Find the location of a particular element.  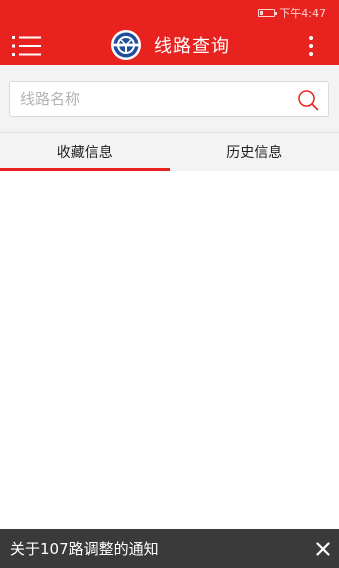

notice-bar: 关于107路调整的通知 is located at coordinates (169, 548).